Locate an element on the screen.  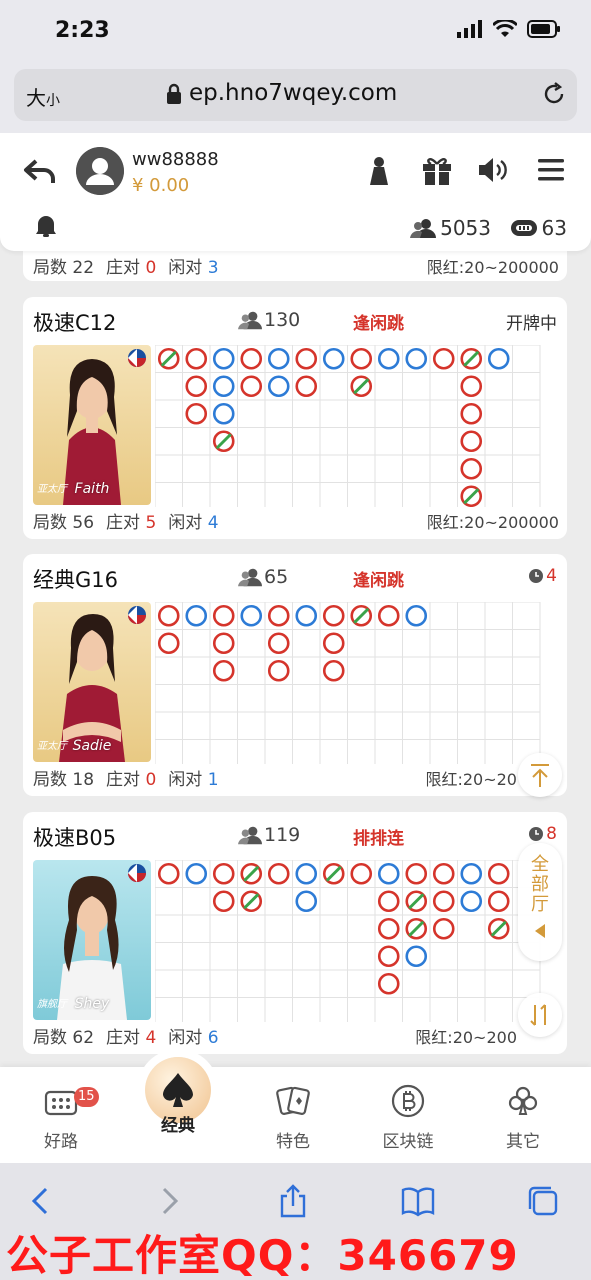
url-text: ep.hno7wqey.com is located at coordinates (293, 93).